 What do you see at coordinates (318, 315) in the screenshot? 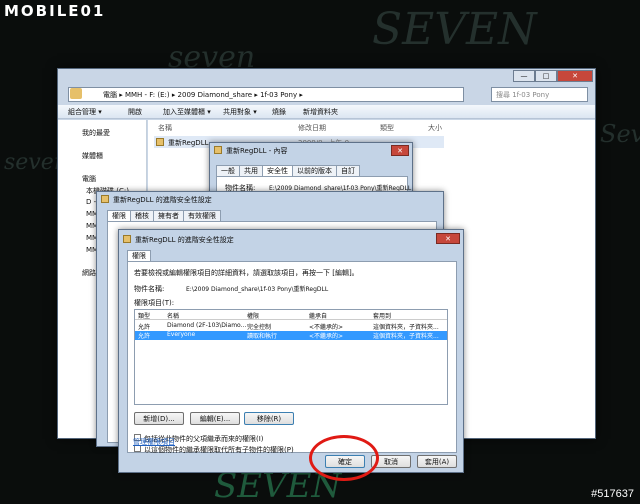
I see `col-inherited-from: 繼承自` at bounding box center [318, 315].